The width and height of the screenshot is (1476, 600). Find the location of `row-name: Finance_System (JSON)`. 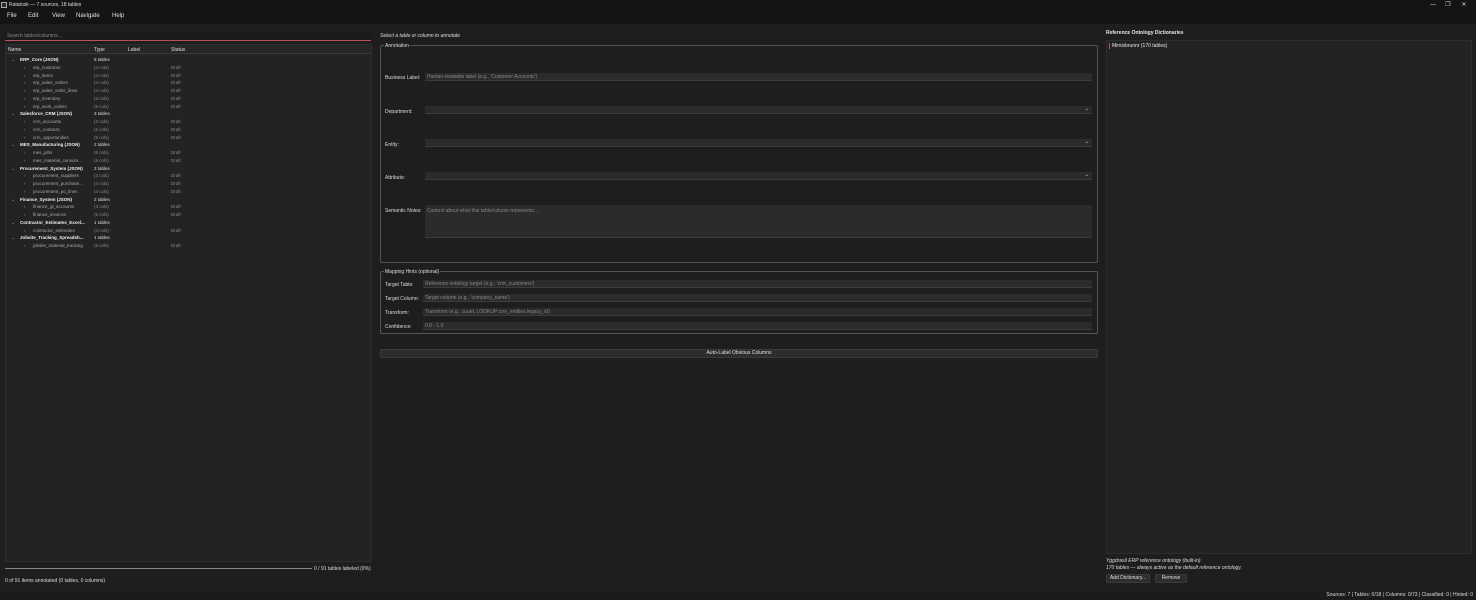

row-name: Finance_System (JSON) is located at coordinates (46, 199).